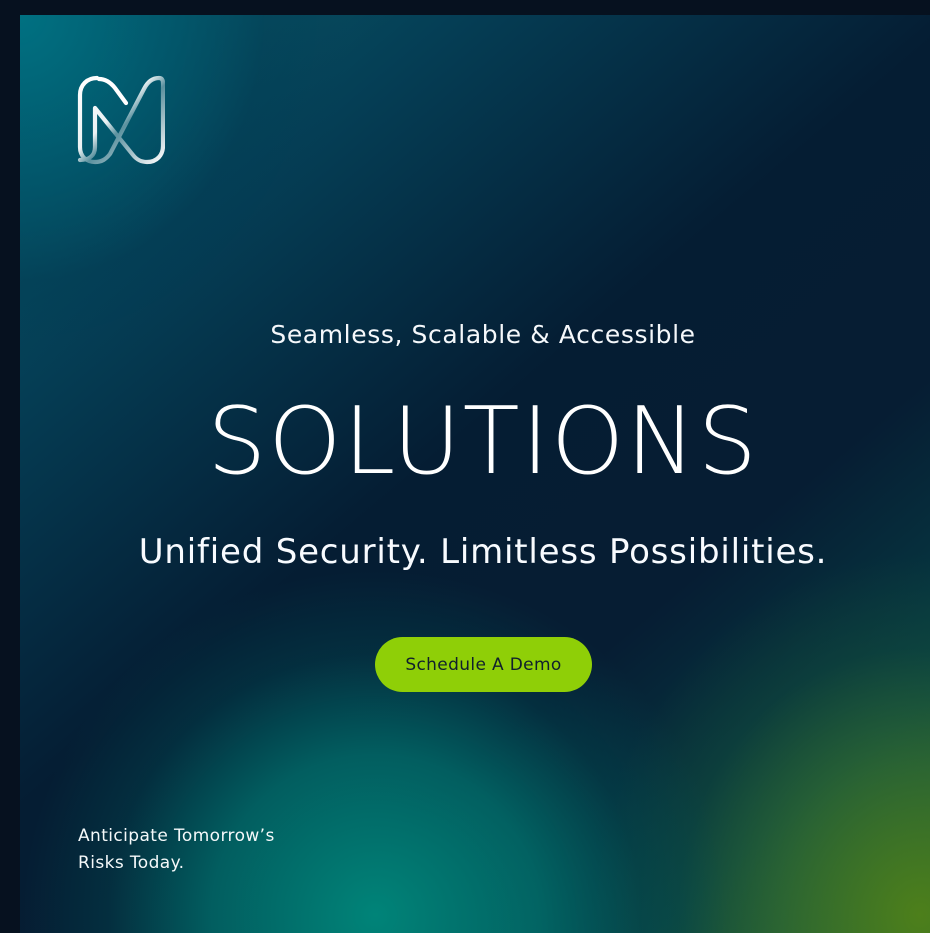  What do you see at coordinates (483, 441) in the screenshot?
I see `hero-headline: SOLUTIONS` at bounding box center [483, 441].